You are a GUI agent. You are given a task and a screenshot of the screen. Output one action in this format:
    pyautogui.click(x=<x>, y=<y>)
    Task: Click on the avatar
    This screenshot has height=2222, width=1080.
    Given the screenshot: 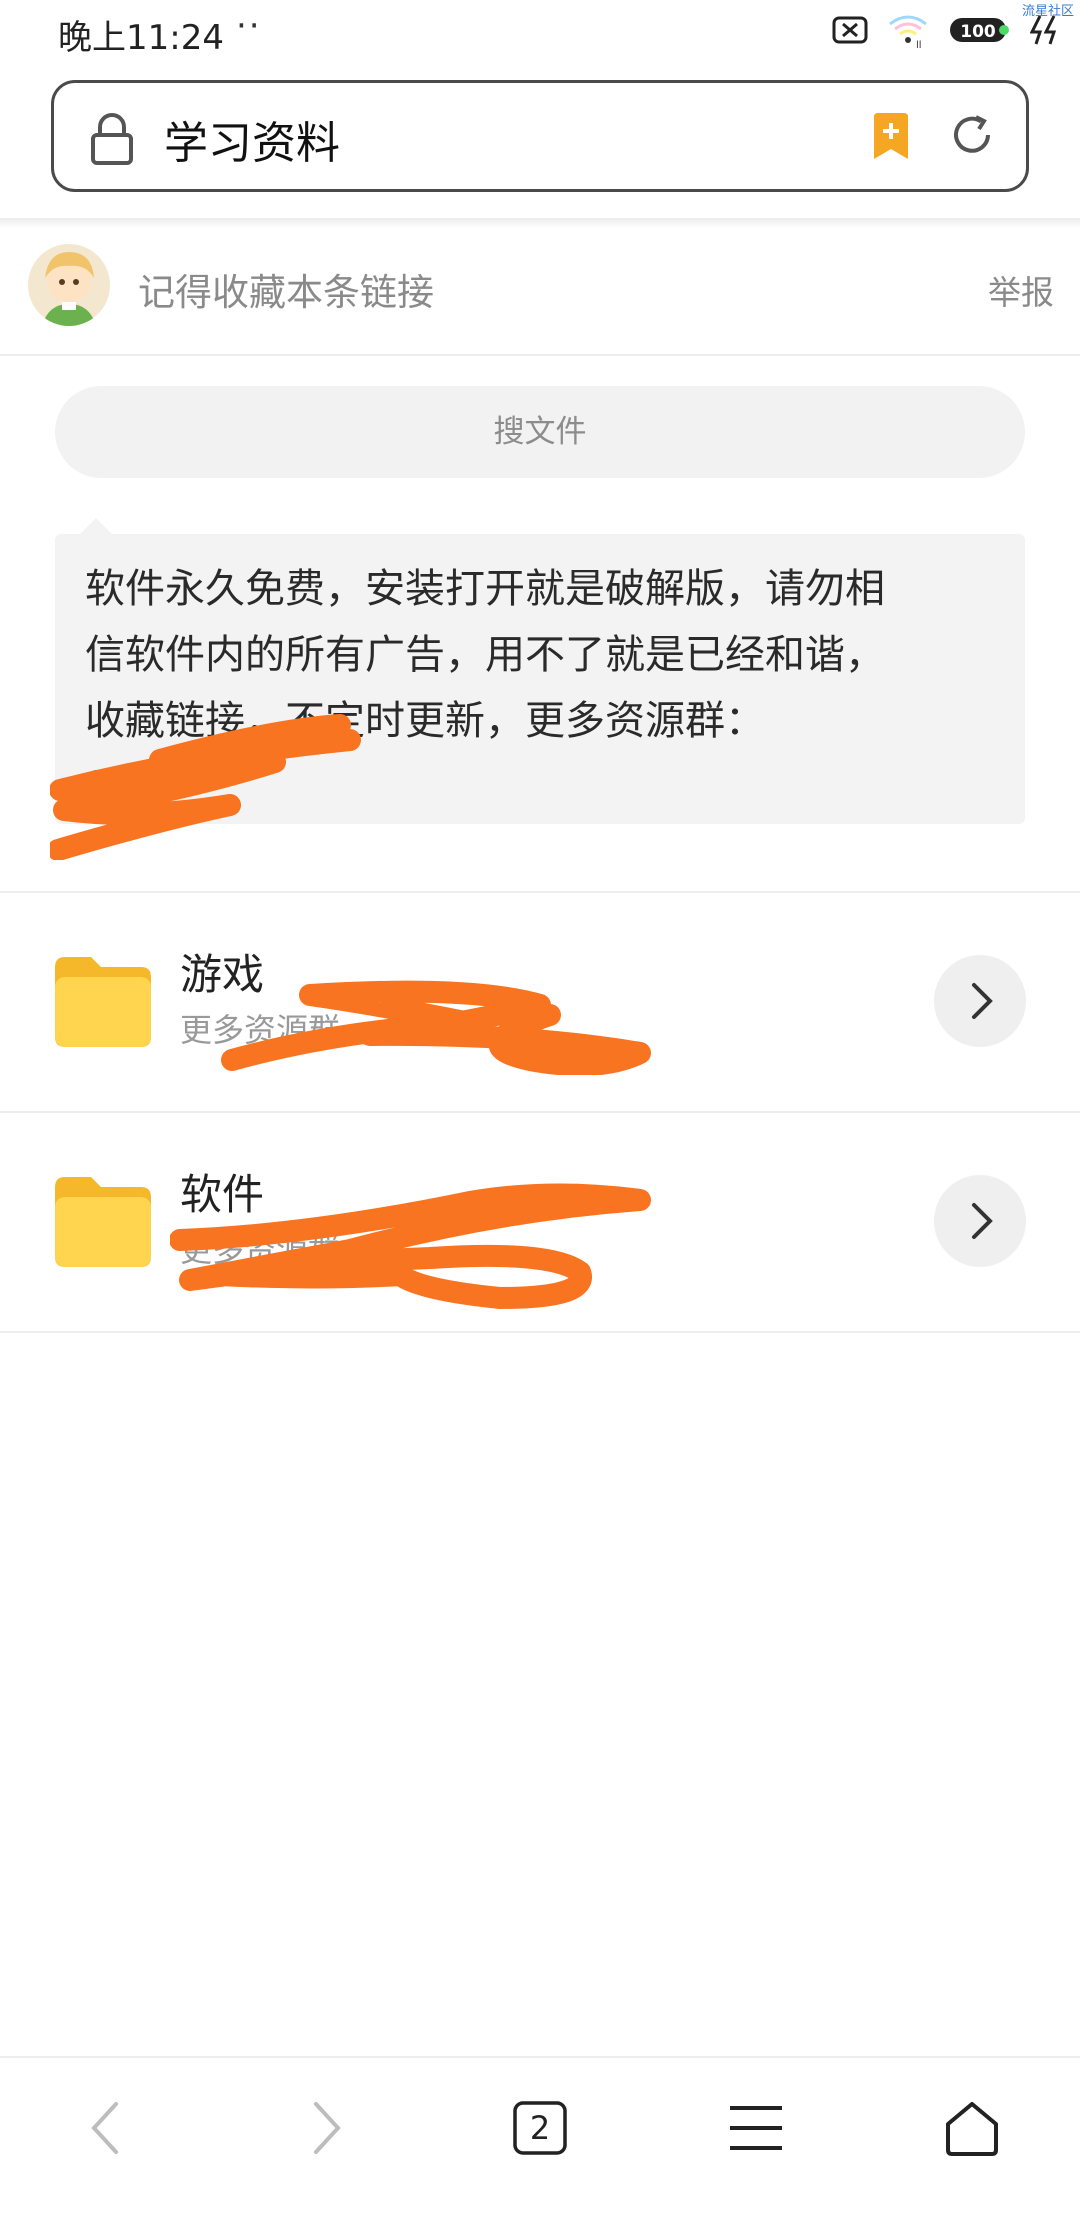 What is the action you would take?
    pyautogui.click(x=69, y=285)
    